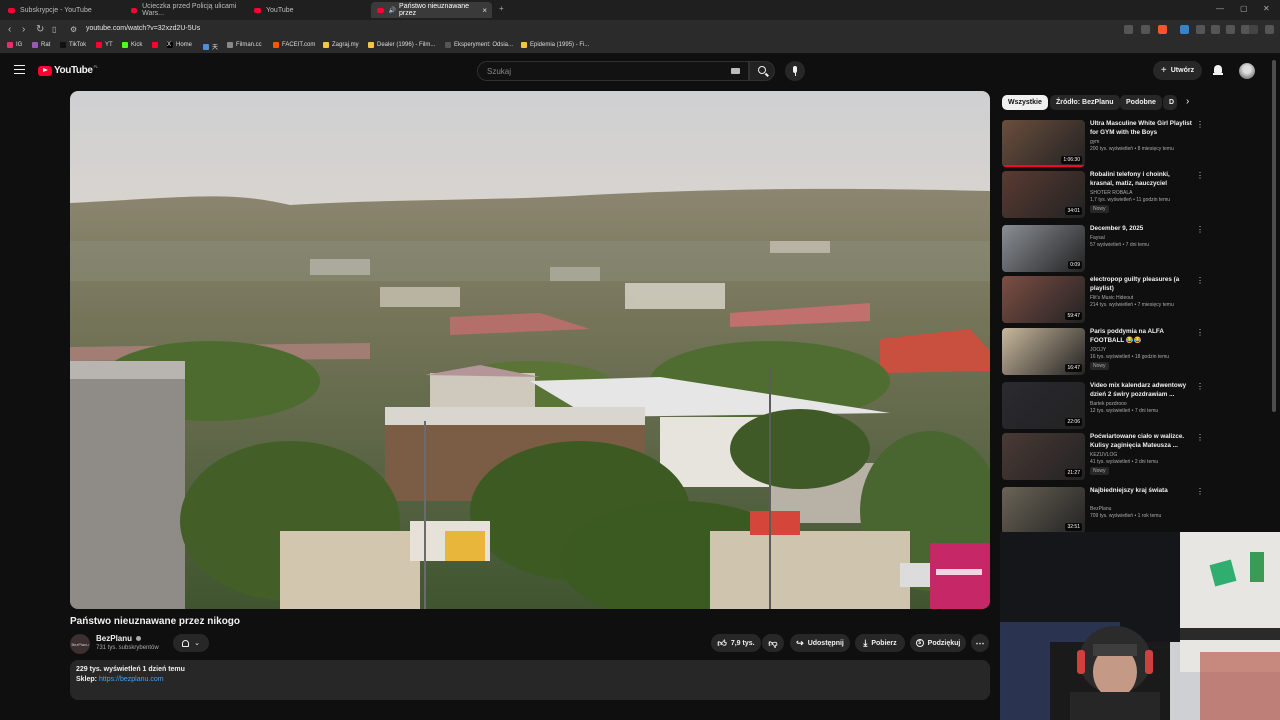 This screenshot has width=1280, height=720. I want to click on recommendation-thumbnail: 32:51, so click(1043, 510).